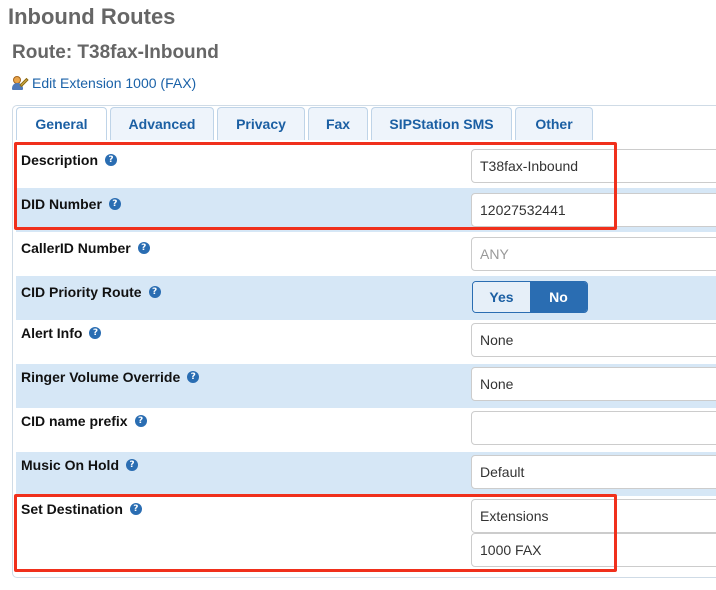 The width and height of the screenshot is (716, 590). I want to click on ringer-volume-override-label: Ringer Volume Override?, so click(110, 377).